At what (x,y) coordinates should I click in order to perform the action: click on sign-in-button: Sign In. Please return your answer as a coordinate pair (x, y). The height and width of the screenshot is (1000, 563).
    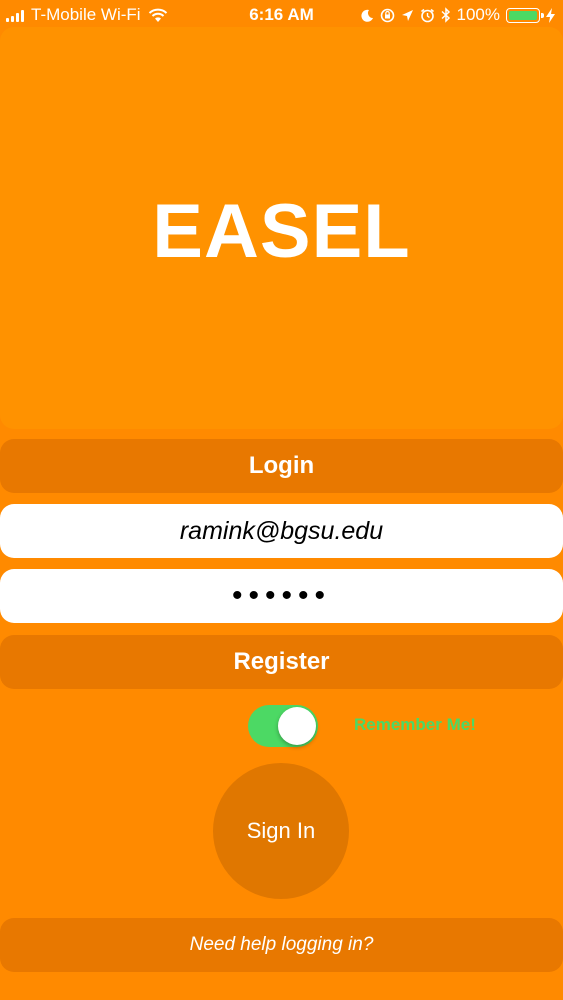
    Looking at the image, I should click on (281, 831).